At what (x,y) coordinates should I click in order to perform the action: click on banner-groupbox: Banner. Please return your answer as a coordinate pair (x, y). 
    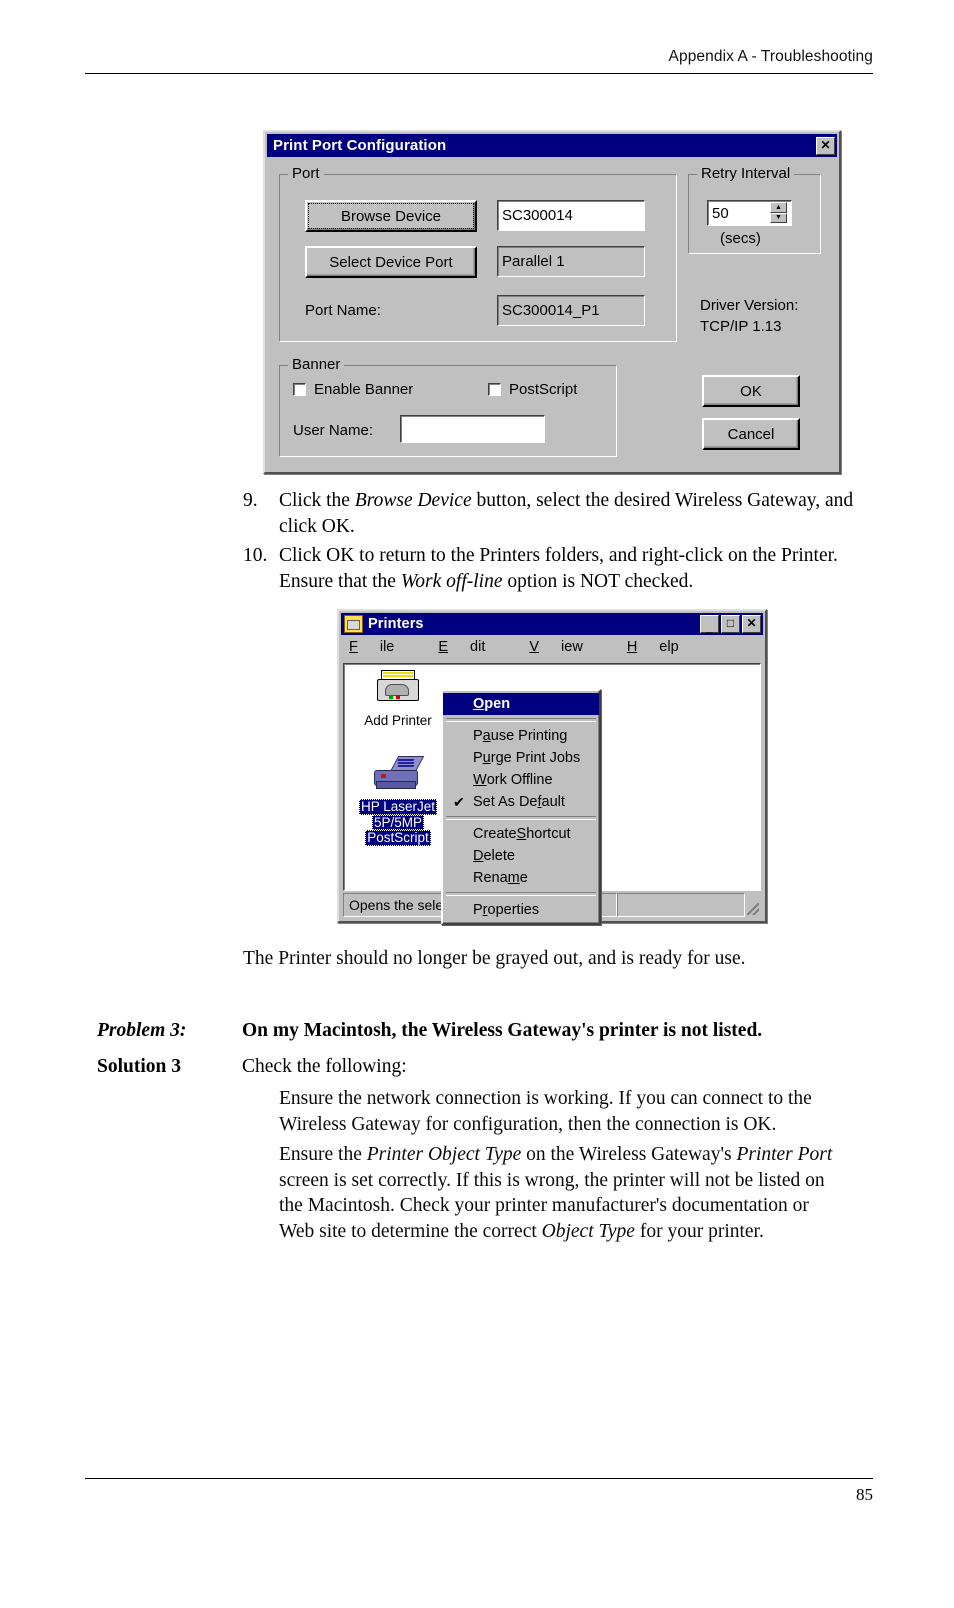
    Looking at the image, I should click on (448, 406).